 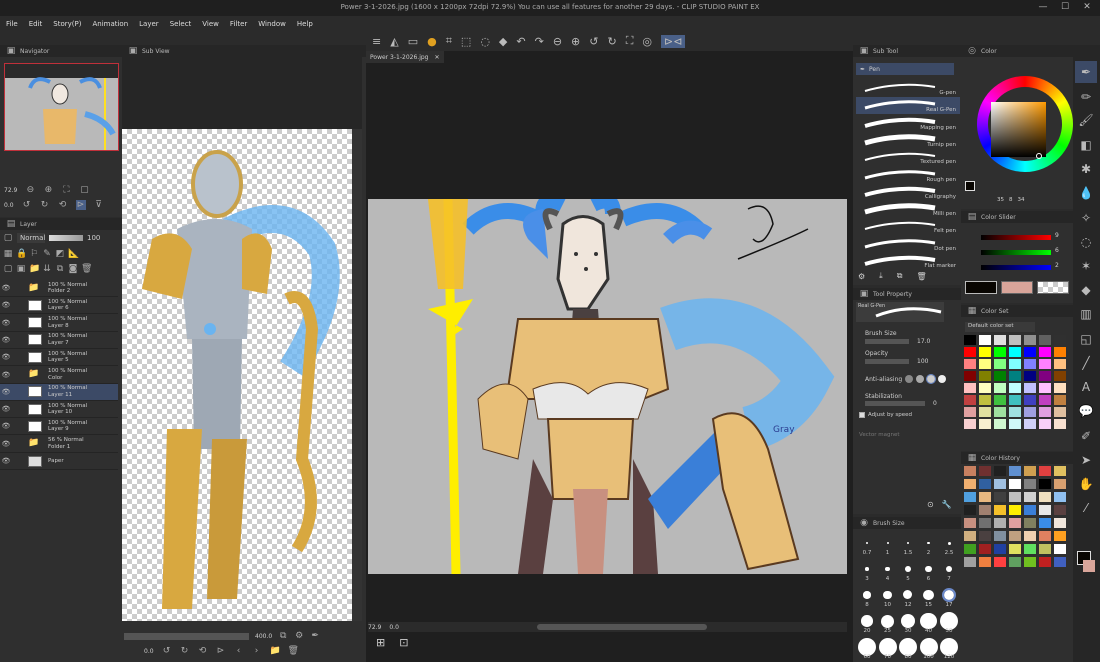 I want to click on balloon-tool-icon: 💬, so click(x=1086, y=411).